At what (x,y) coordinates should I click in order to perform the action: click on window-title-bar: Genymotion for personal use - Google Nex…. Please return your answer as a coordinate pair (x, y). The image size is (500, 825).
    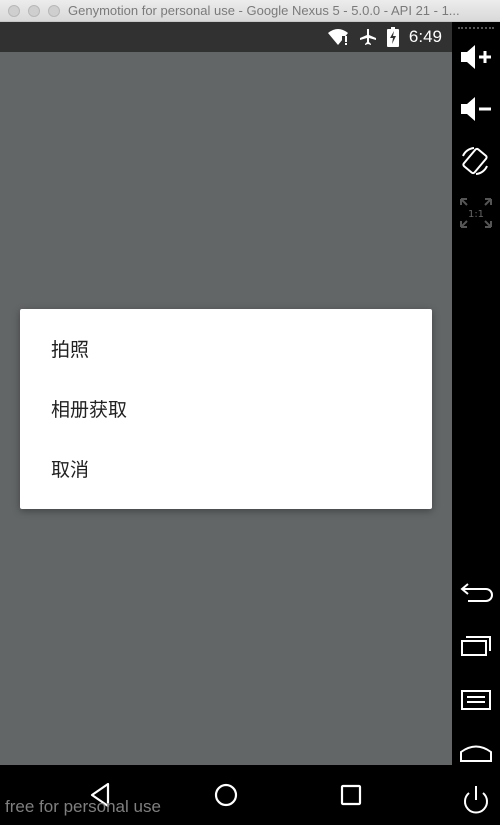
    Looking at the image, I should click on (250, 11).